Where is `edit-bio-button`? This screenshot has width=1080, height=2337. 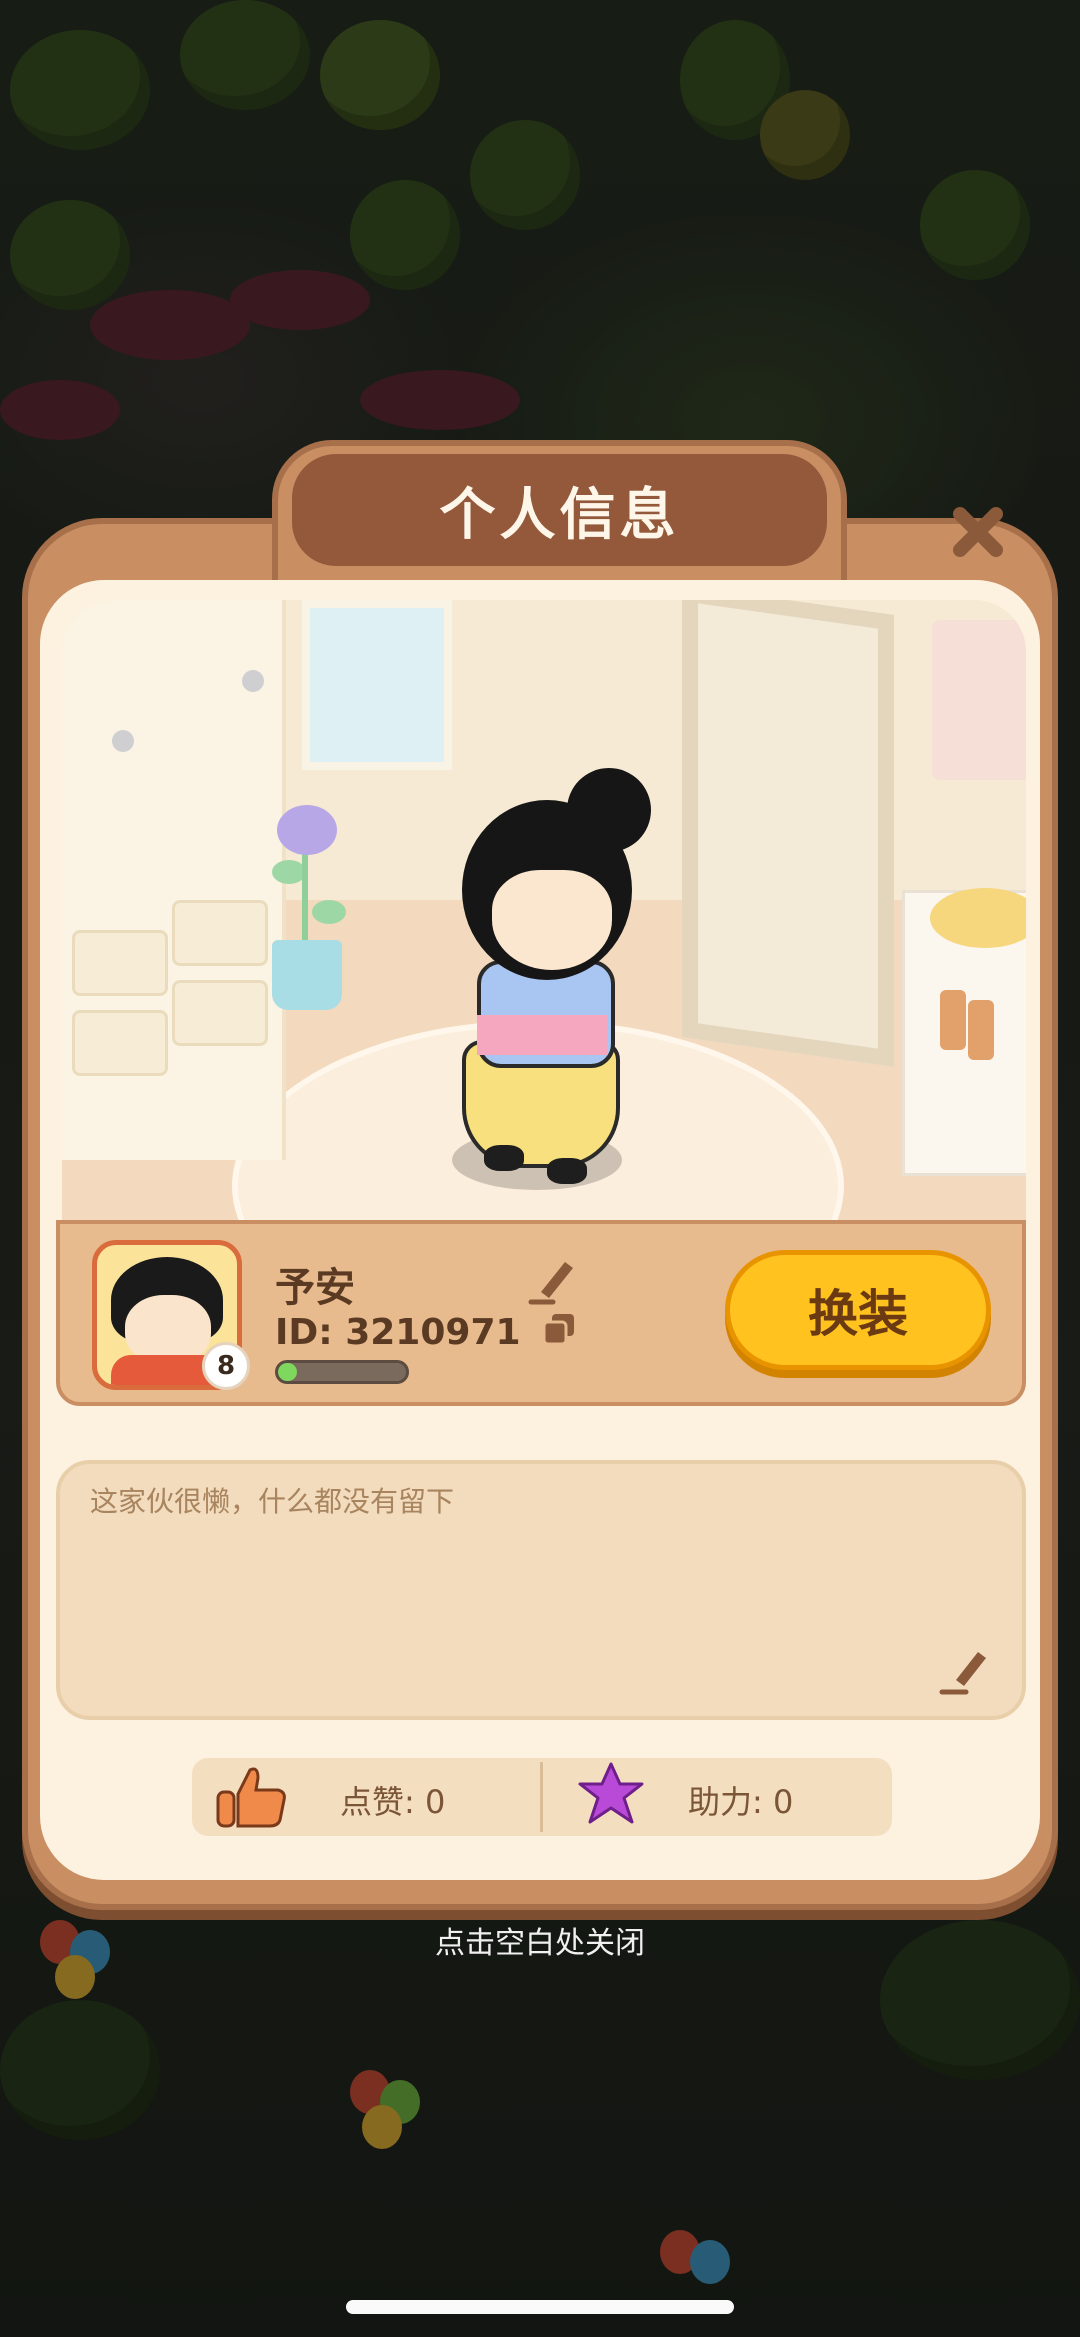
edit-bio-button is located at coordinates (964, 1668).